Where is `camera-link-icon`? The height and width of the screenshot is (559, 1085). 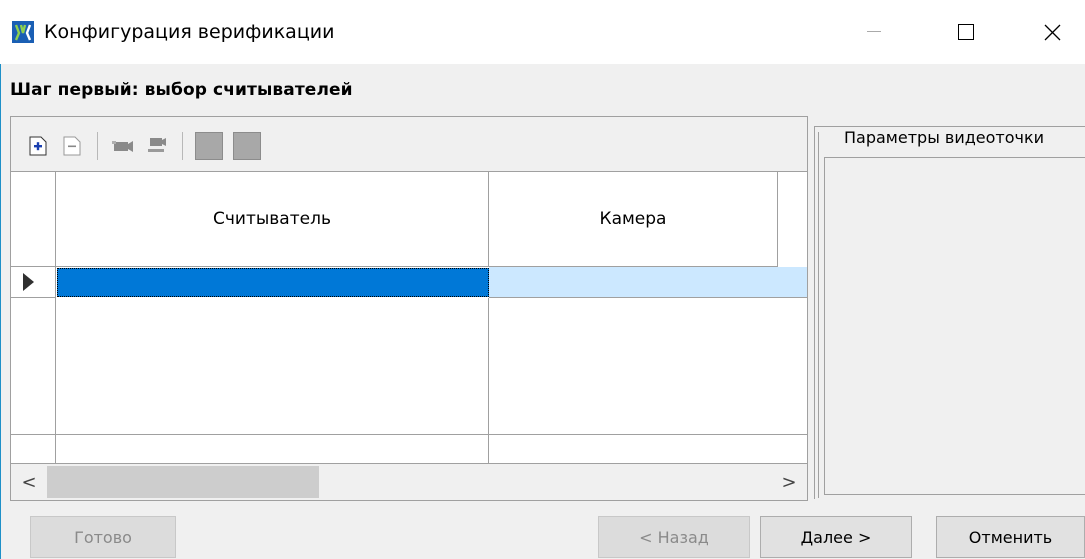
camera-link-icon is located at coordinates (157, 145).